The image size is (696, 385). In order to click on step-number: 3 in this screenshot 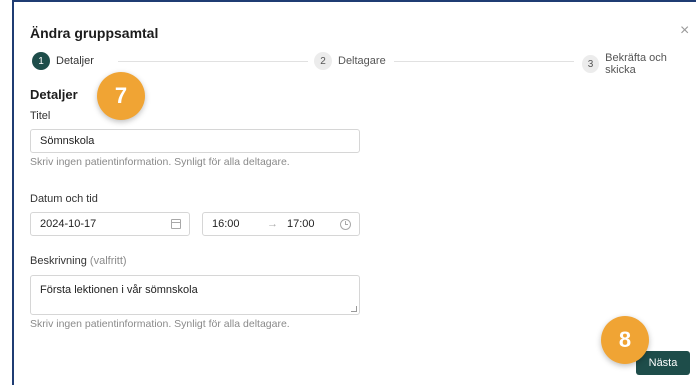, I will do `click(591, 64)`.